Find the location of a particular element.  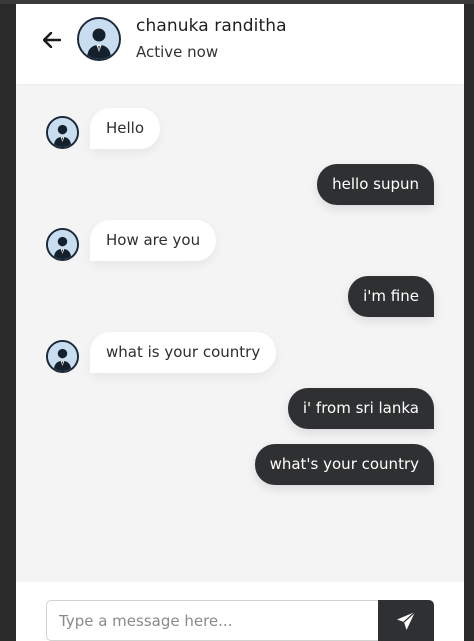

message-composer is located at coordinates (240, 611).